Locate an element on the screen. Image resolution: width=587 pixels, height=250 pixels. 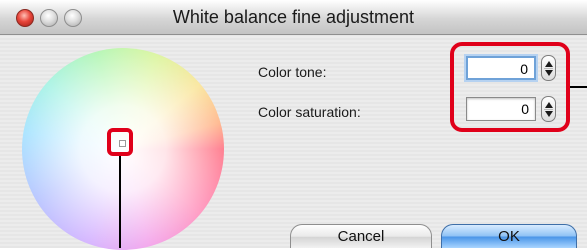
ok-button: OK is located at coordinates (509, 236).